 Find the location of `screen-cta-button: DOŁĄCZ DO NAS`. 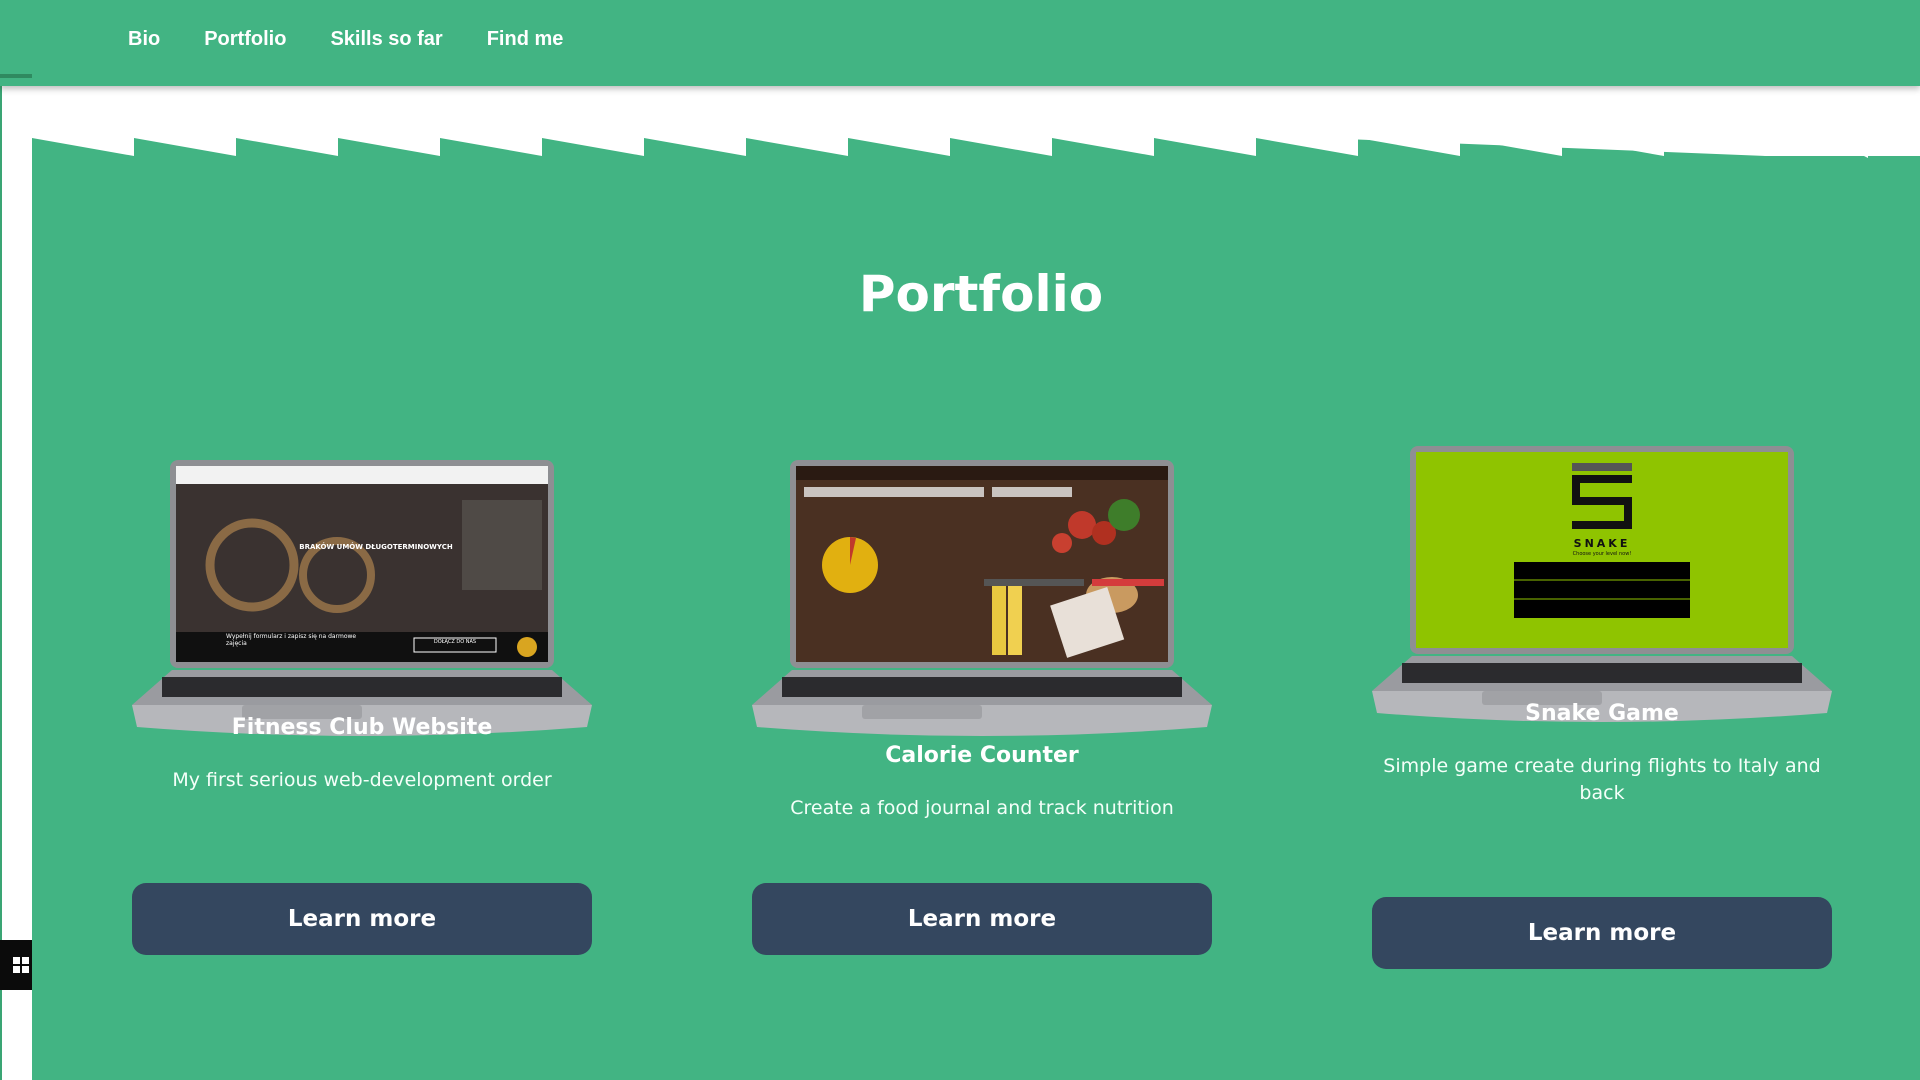

screen-cta-button: DOŁĄCZ DO NAS is located at coordinates (455, 642).